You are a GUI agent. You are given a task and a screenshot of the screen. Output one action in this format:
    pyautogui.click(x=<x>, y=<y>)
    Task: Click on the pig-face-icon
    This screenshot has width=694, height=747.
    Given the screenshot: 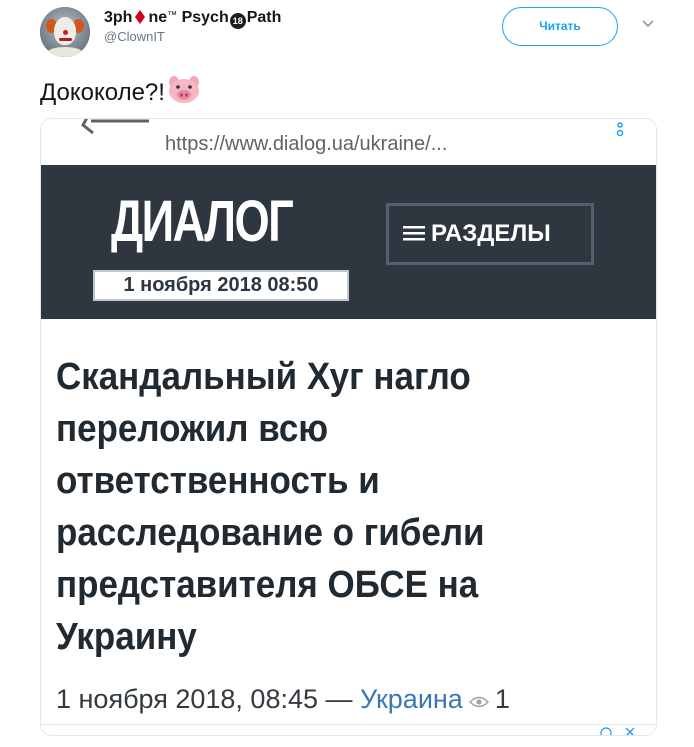 What is the action you would take?
    pyautogui.click(x=183, y=89)
    